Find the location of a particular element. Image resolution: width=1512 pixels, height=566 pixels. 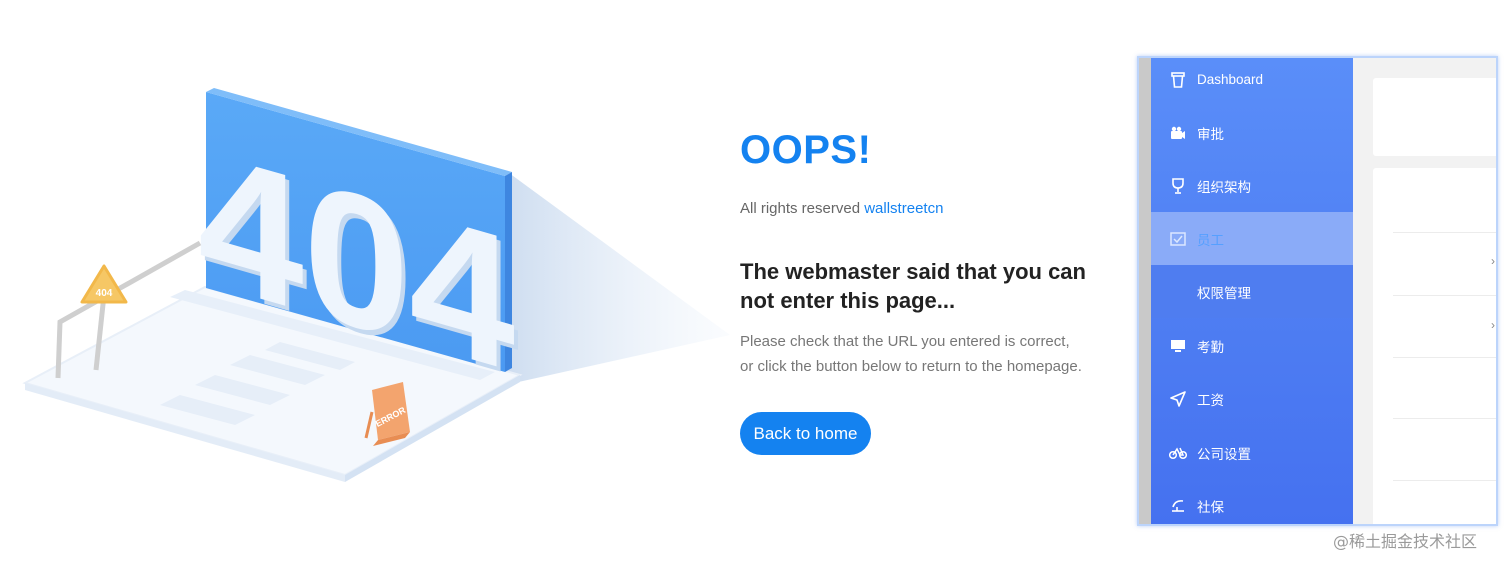

watermark: @稀土掘金技术社区 is located at coordinates (1405, 541).